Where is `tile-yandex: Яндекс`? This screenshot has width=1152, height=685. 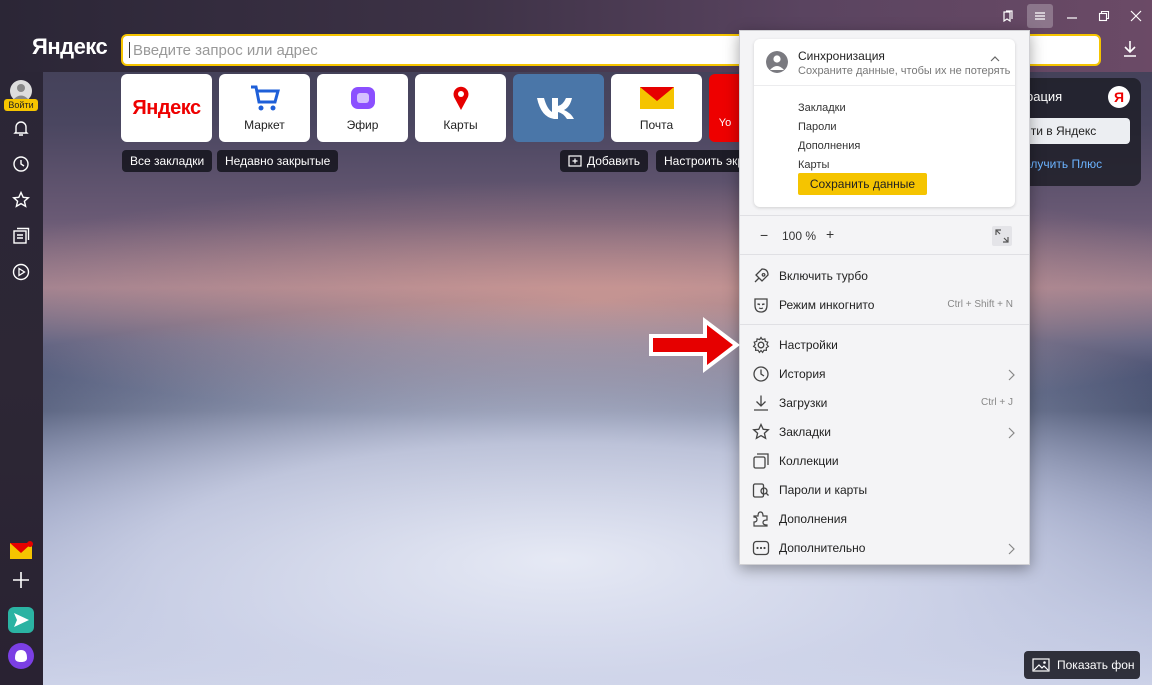
tile-yandex: Яндекс is located at coordinates (166, 108).